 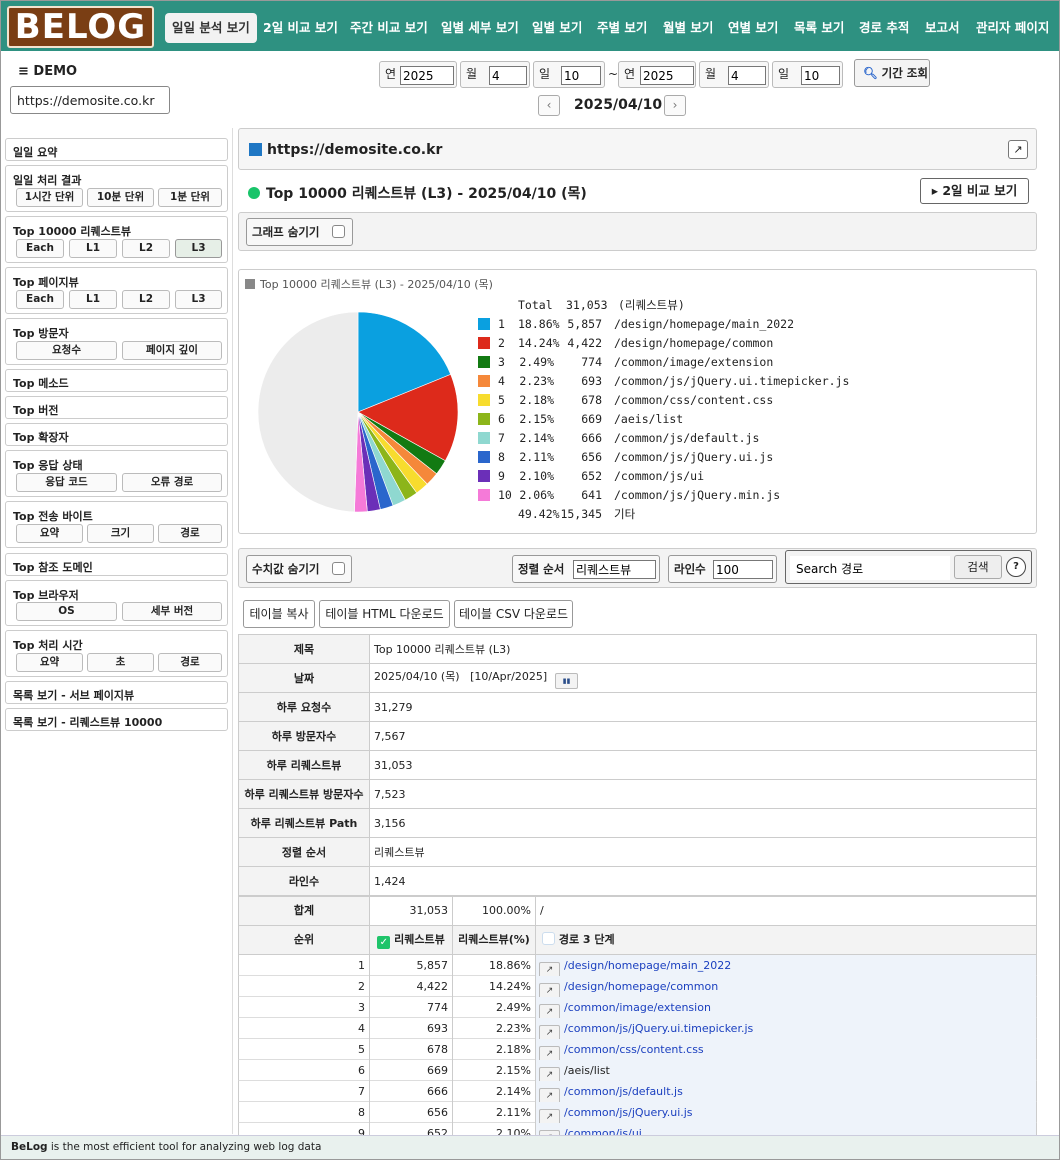 What do you see at coordinates (304, 736) in the screenshot?
I see `meta-key: 하루 방문자수` at bounding box center [304, 736].